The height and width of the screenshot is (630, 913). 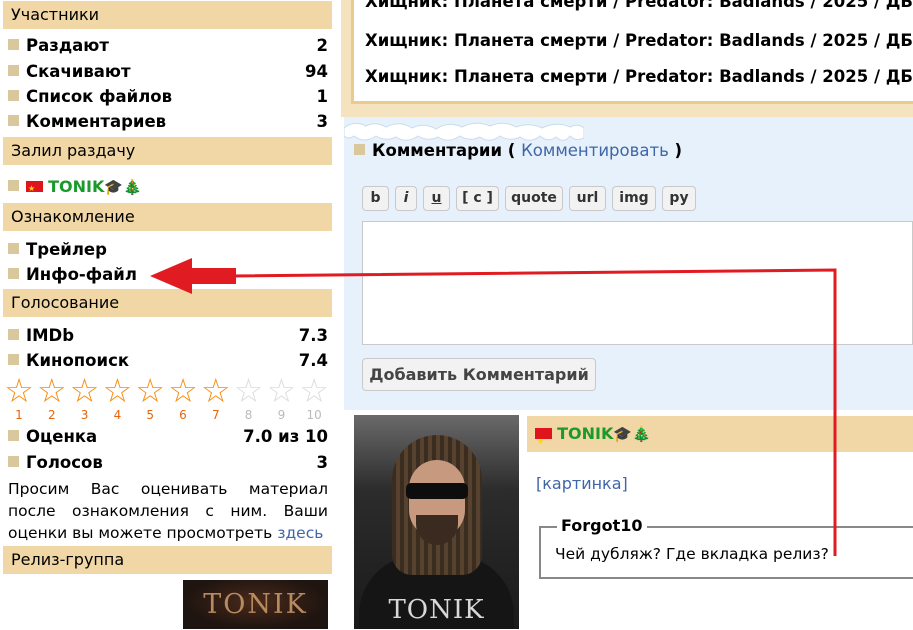 I want to click on picture-link: [картинка], so click(x=582, y=483).